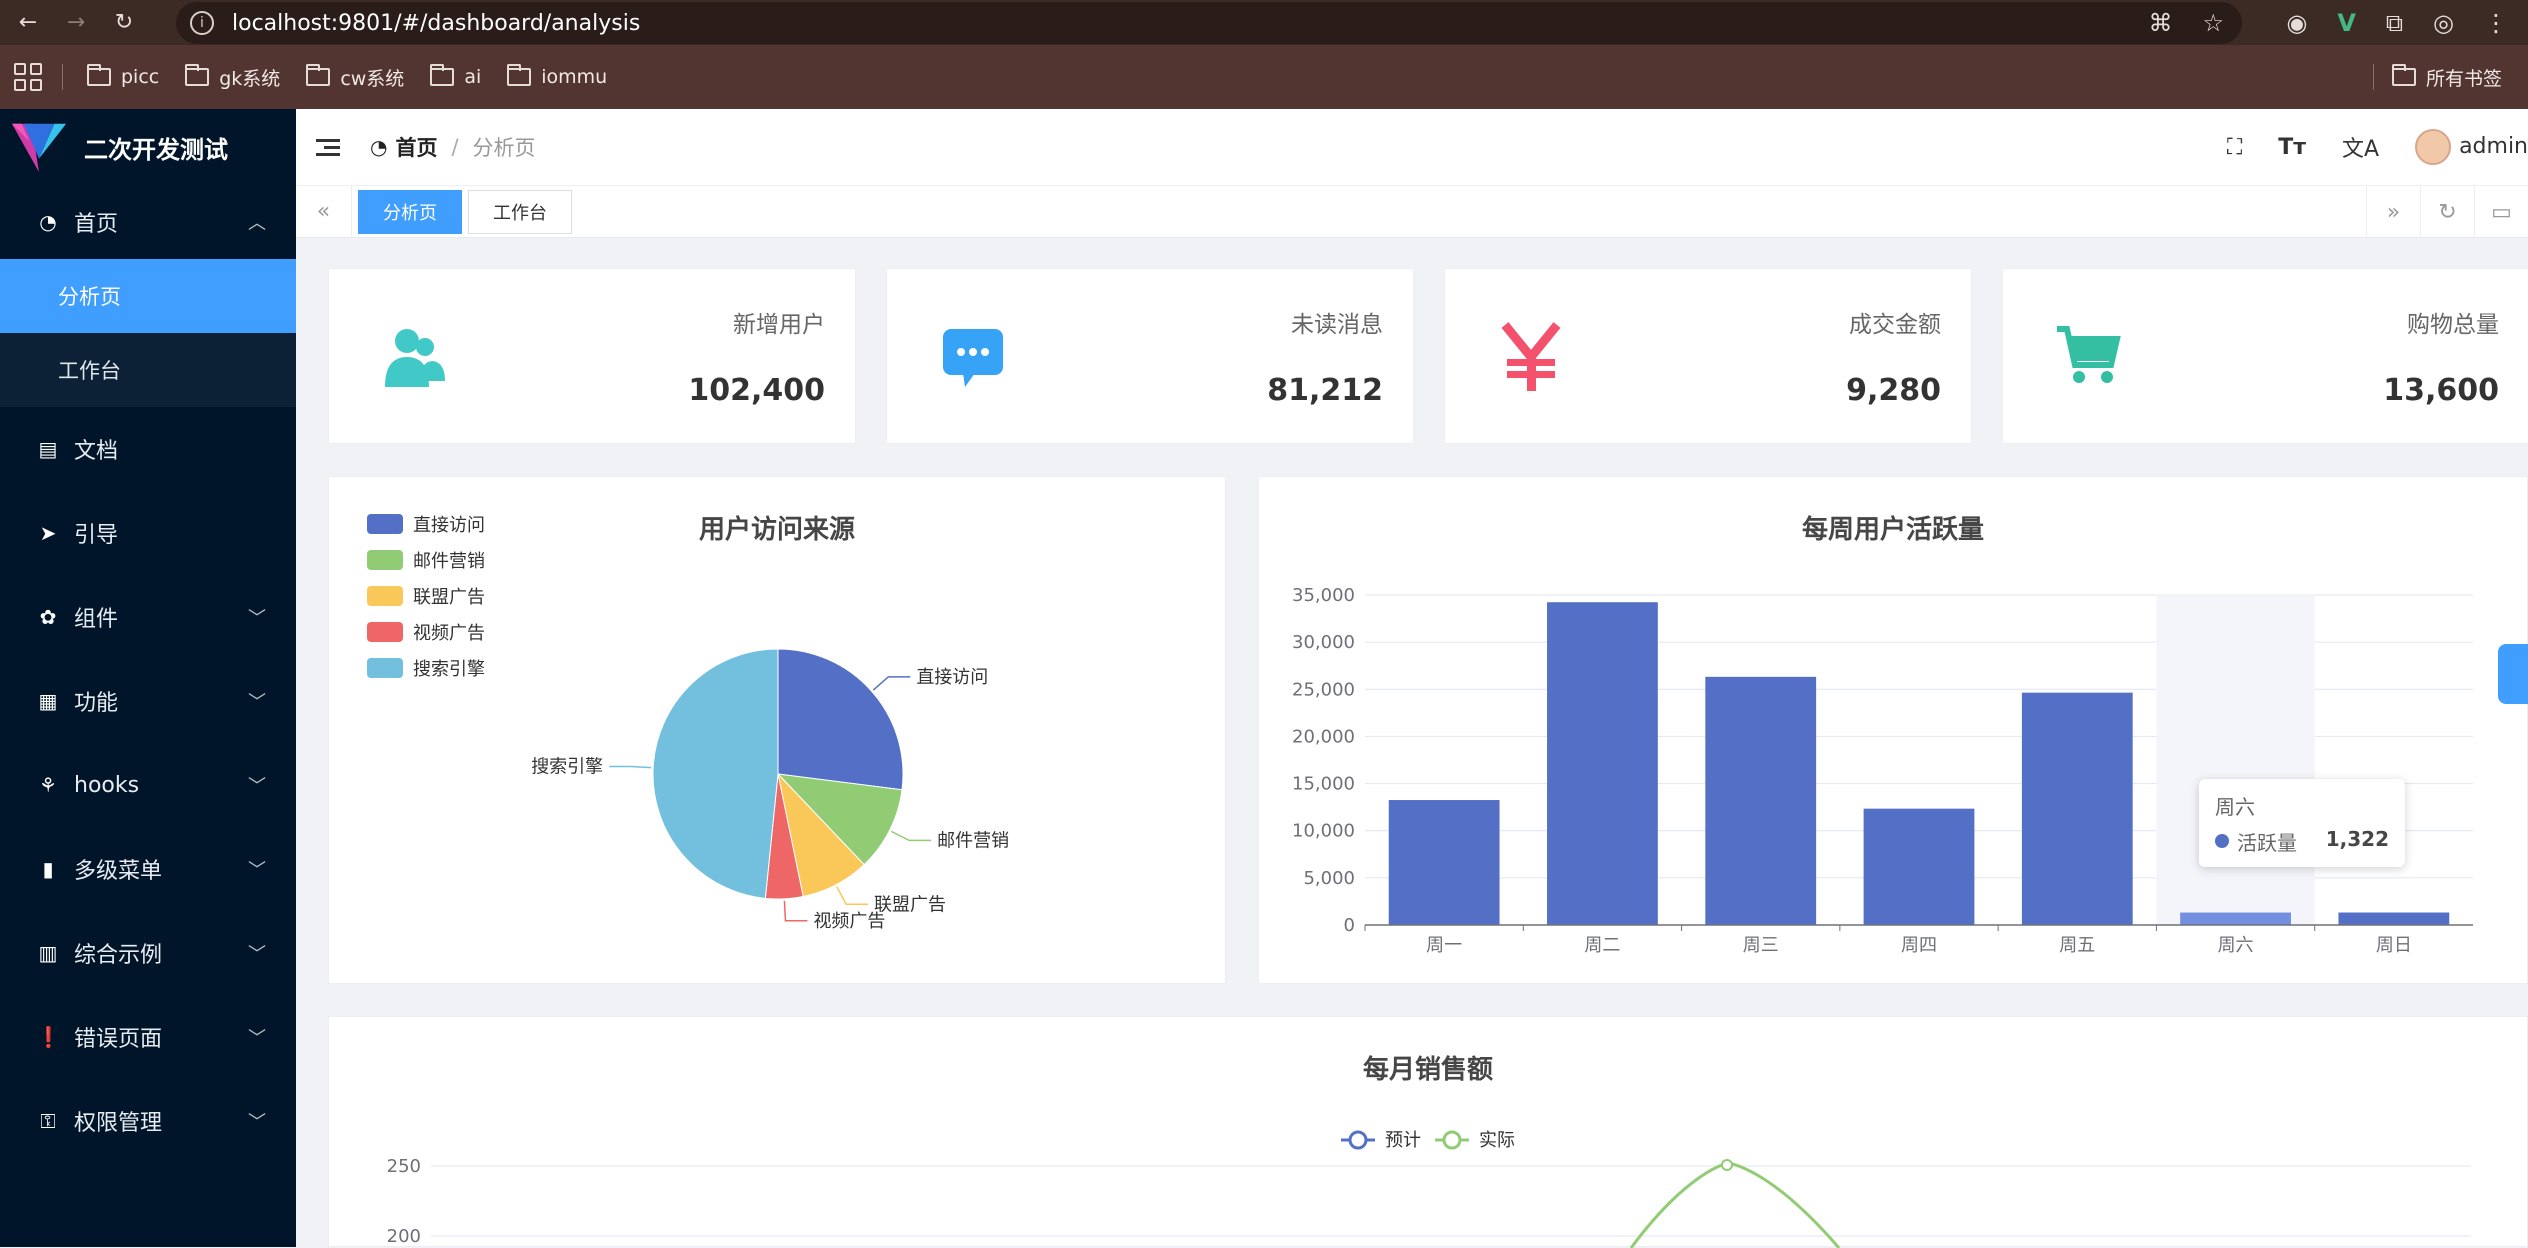  I want to click on line-legend-label: 实际, so click(1497, 1140).